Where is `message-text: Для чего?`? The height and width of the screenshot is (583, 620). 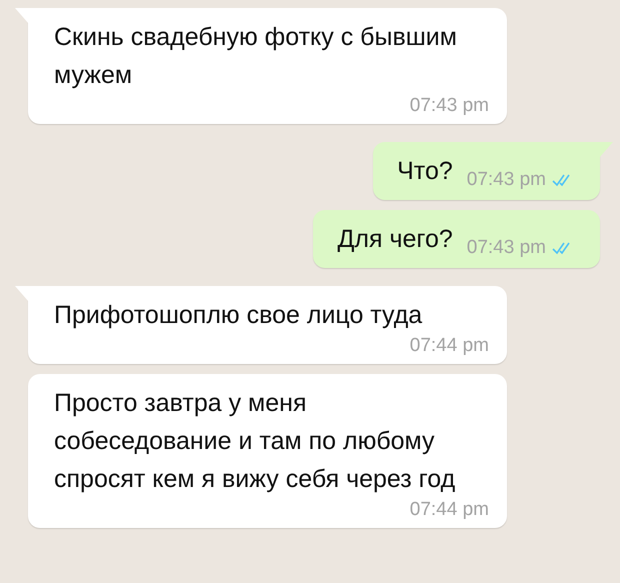
message-text: Для чего? is located at coordinates (395, 239).